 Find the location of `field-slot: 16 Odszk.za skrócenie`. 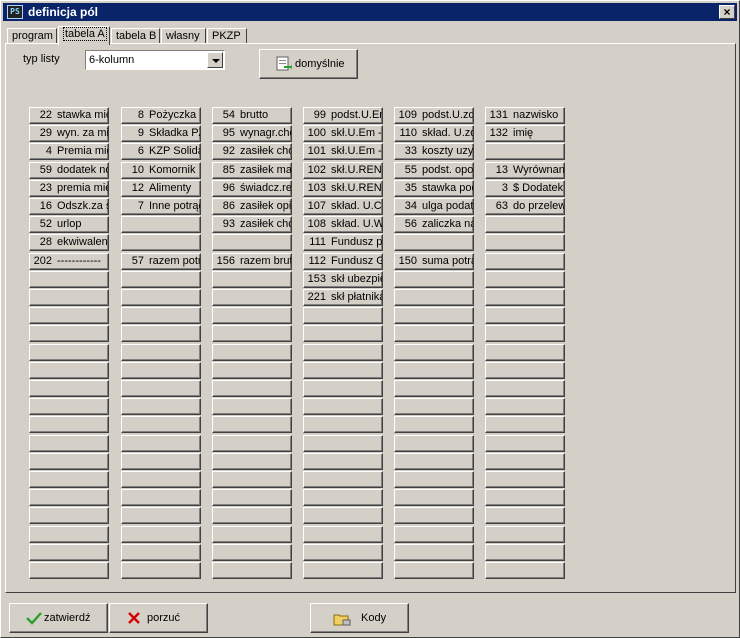

field-slot: 16 Odszk.za skrócenie is located at coordinates (69, 206).